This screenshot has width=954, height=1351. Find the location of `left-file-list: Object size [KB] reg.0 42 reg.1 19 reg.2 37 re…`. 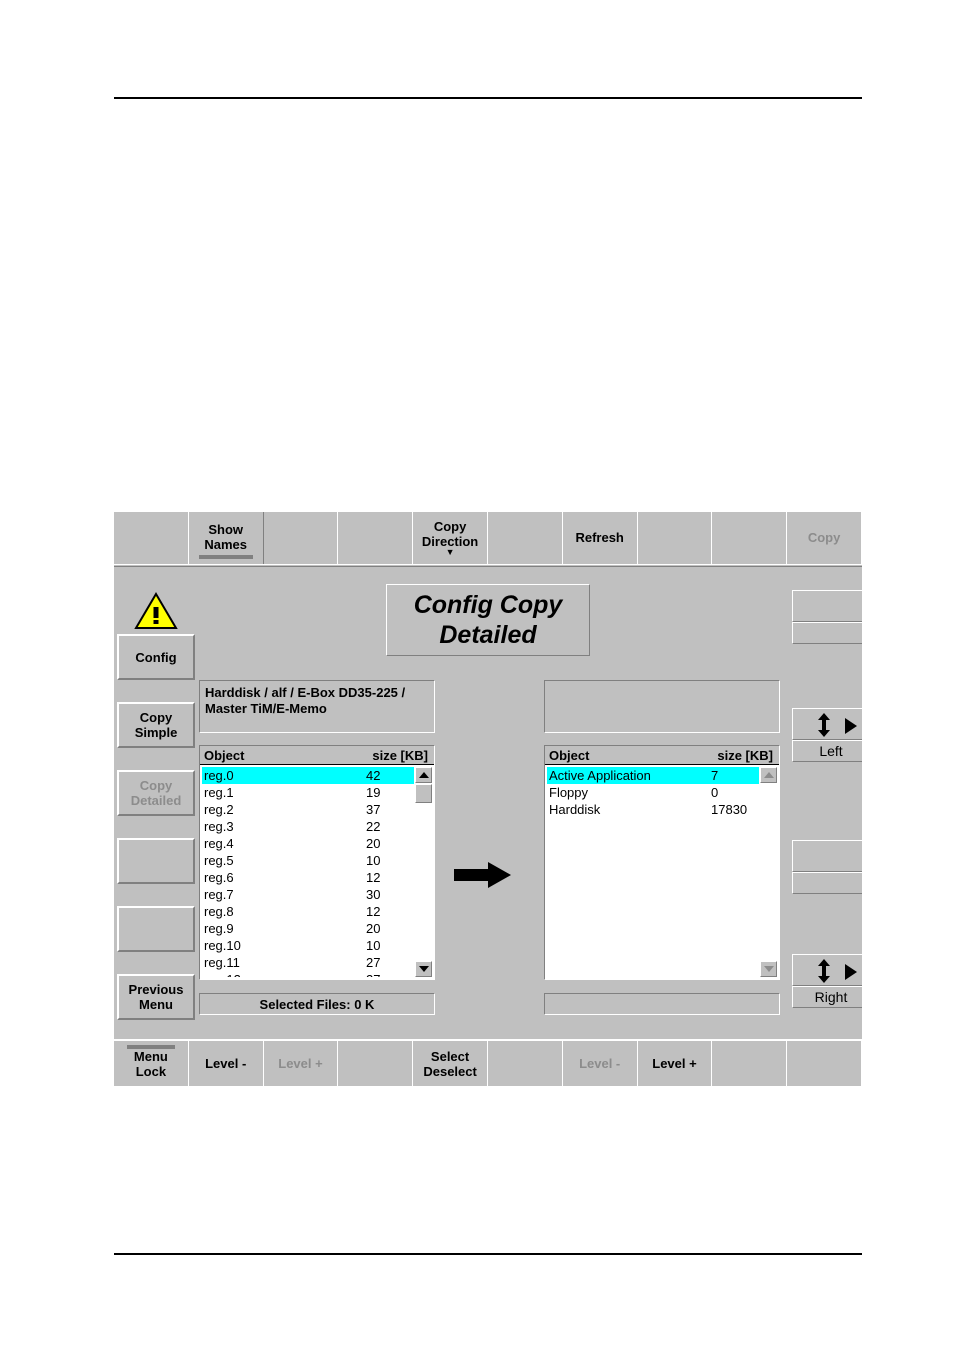

left-file-list: Object size [KB] reg.0 42 reg.1 19 reg.2 37 re… is located at coordinates (317, 862).